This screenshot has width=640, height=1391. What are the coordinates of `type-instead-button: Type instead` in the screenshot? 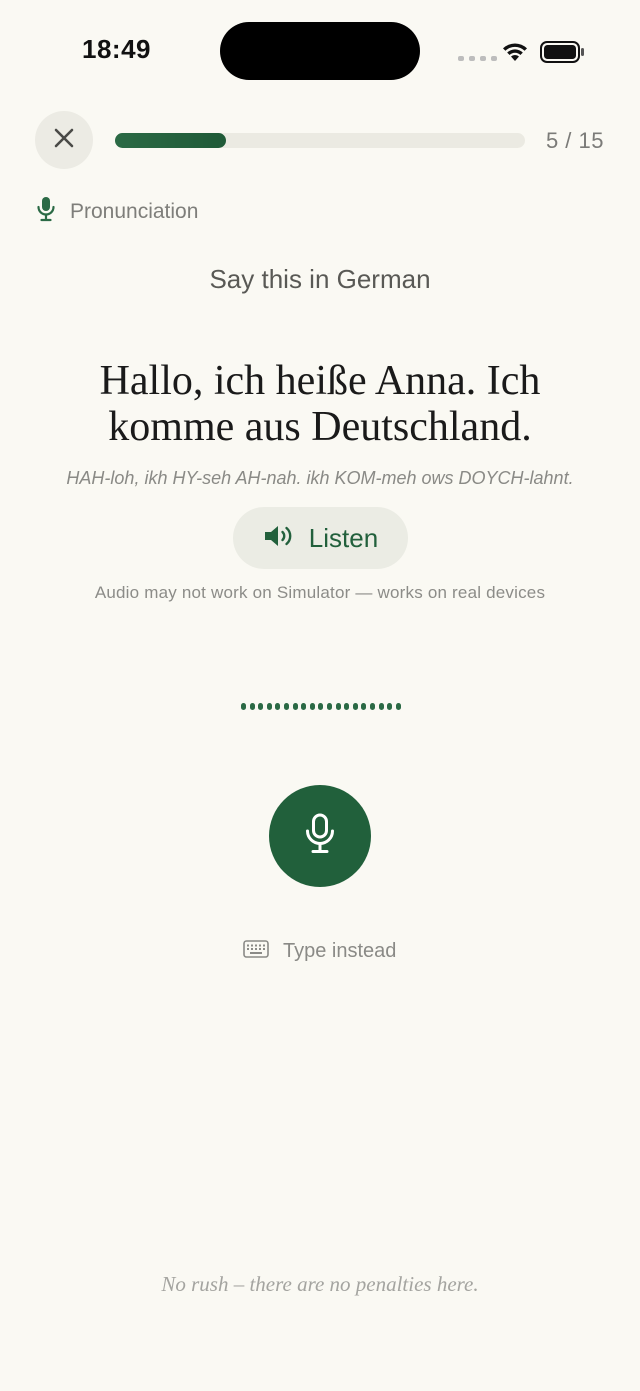 It's located at (319, 951).